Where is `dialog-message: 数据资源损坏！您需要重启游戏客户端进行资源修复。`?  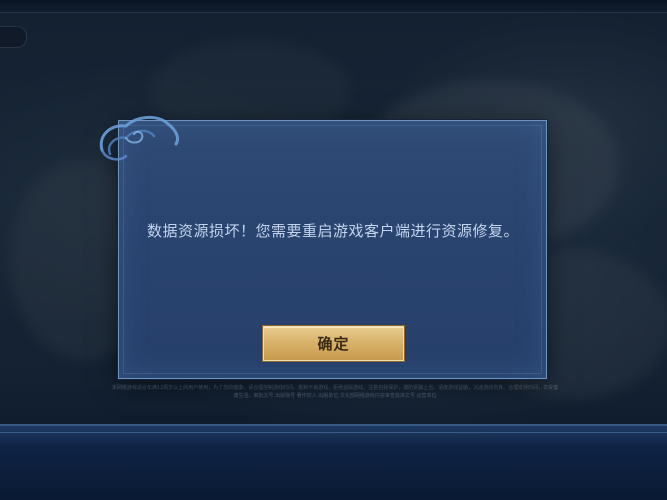
dialog-message: 数据资源损坏！您需要重启游戏客户端进行资源修复。 is located at coordinates (332, 231).